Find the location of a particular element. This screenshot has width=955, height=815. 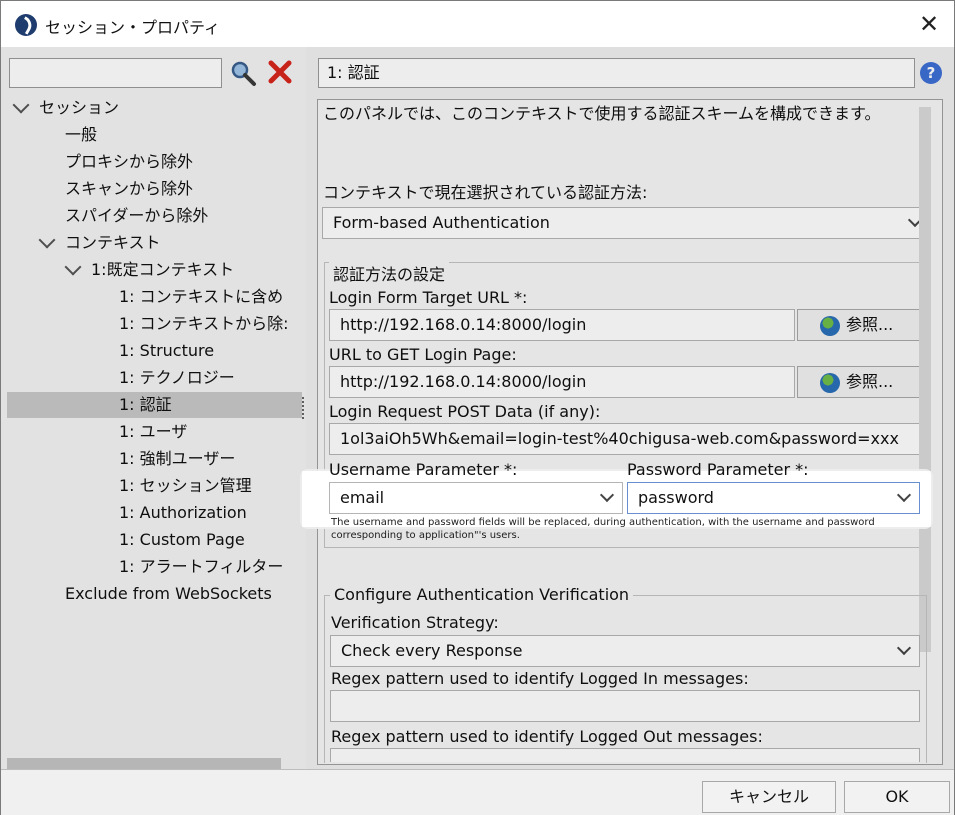

tree-search-input is located at coordinates (115, 73).